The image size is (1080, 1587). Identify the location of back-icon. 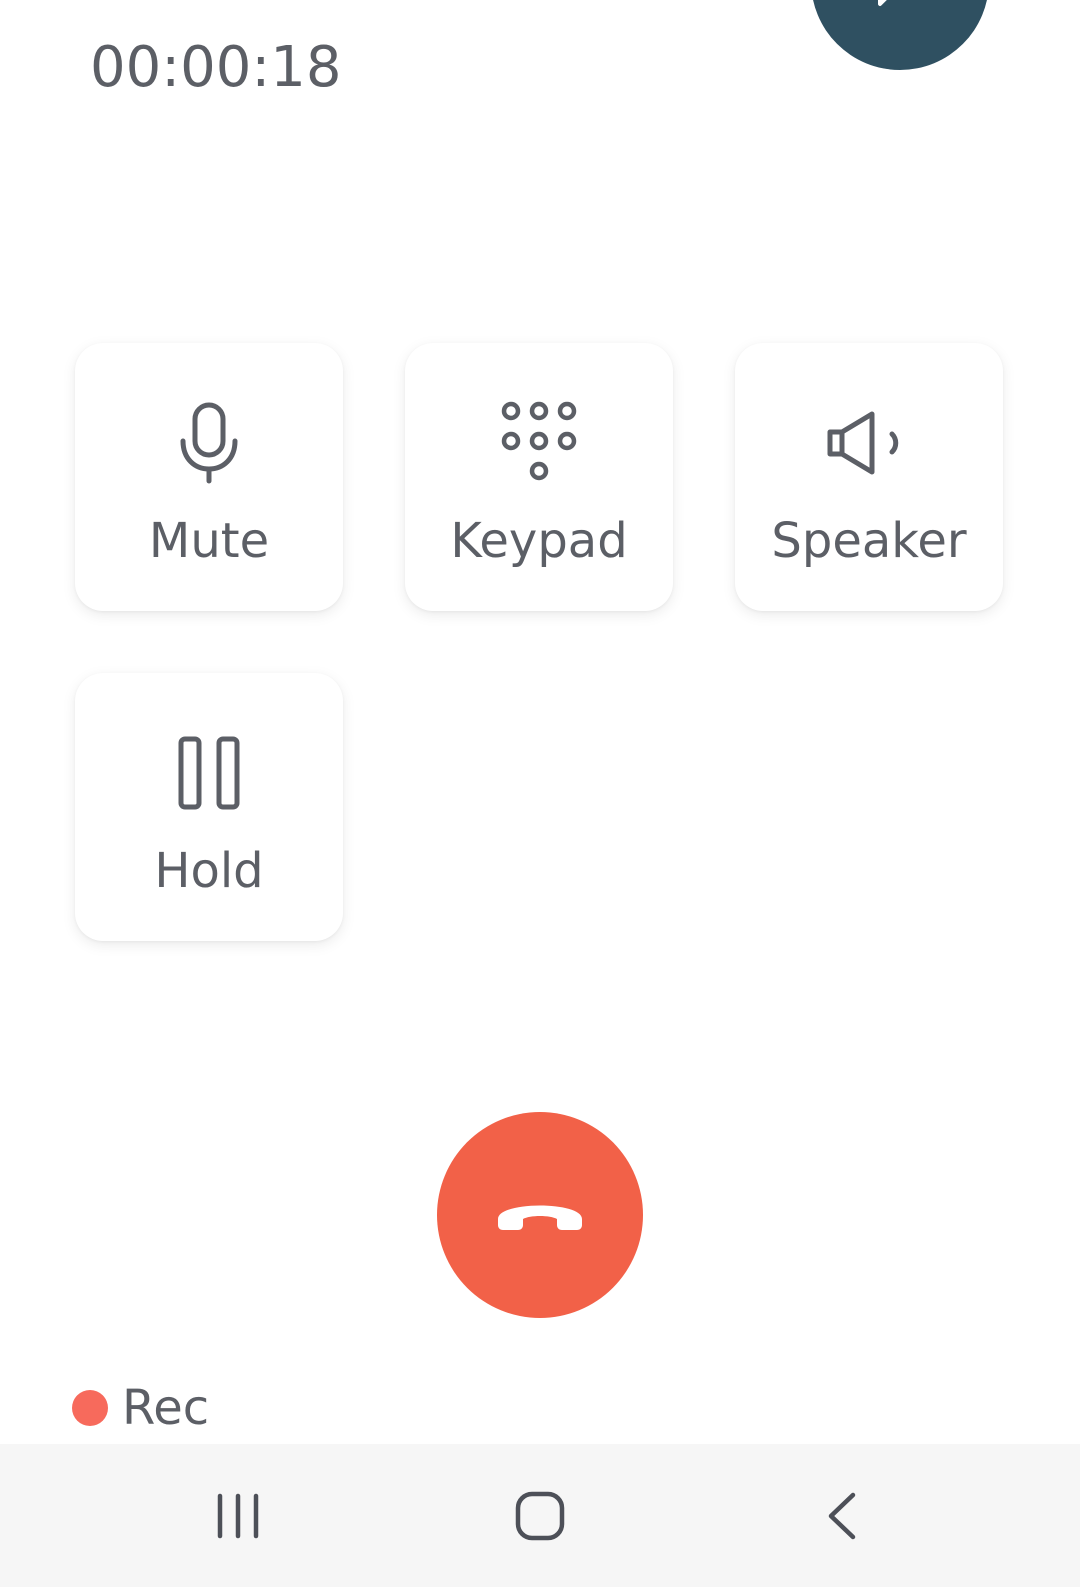
(842, 1515).